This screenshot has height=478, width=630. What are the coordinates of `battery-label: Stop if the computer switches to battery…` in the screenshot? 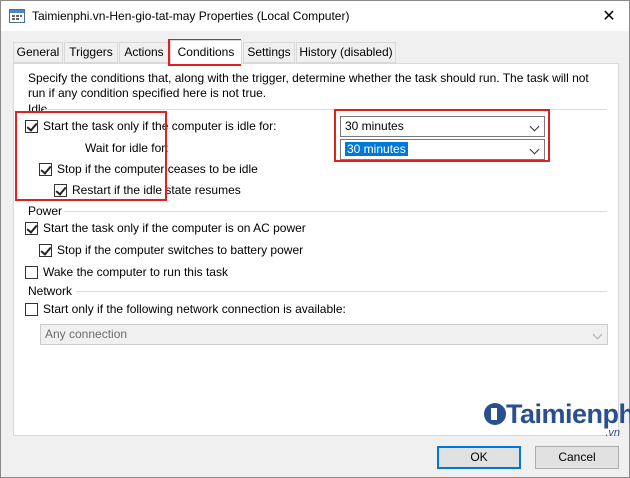 It's located at (180, 250).